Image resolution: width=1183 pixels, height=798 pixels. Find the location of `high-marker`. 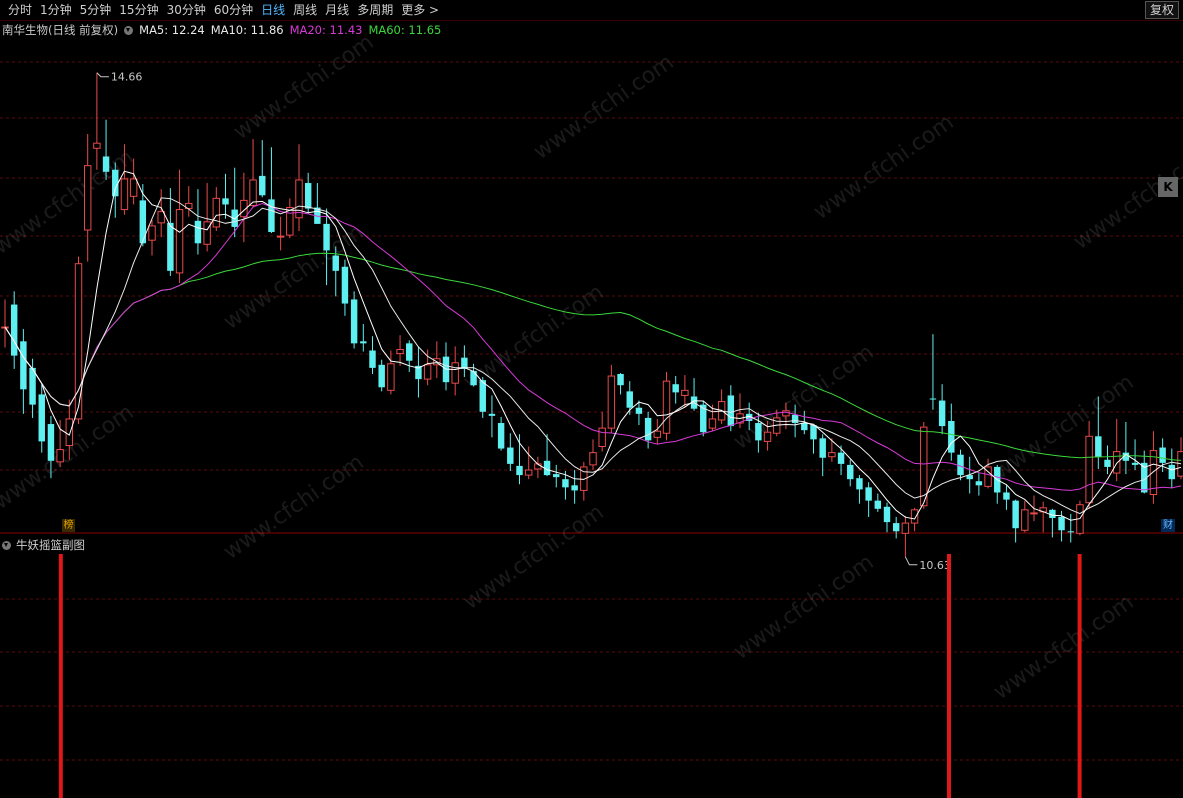

high-marker is located at coordinates (102, 75).